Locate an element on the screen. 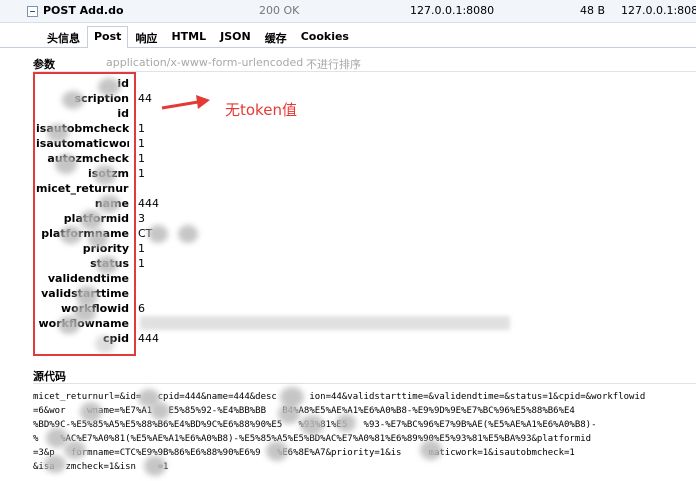  arrow-right-icon is located at coordinates (185, 102).